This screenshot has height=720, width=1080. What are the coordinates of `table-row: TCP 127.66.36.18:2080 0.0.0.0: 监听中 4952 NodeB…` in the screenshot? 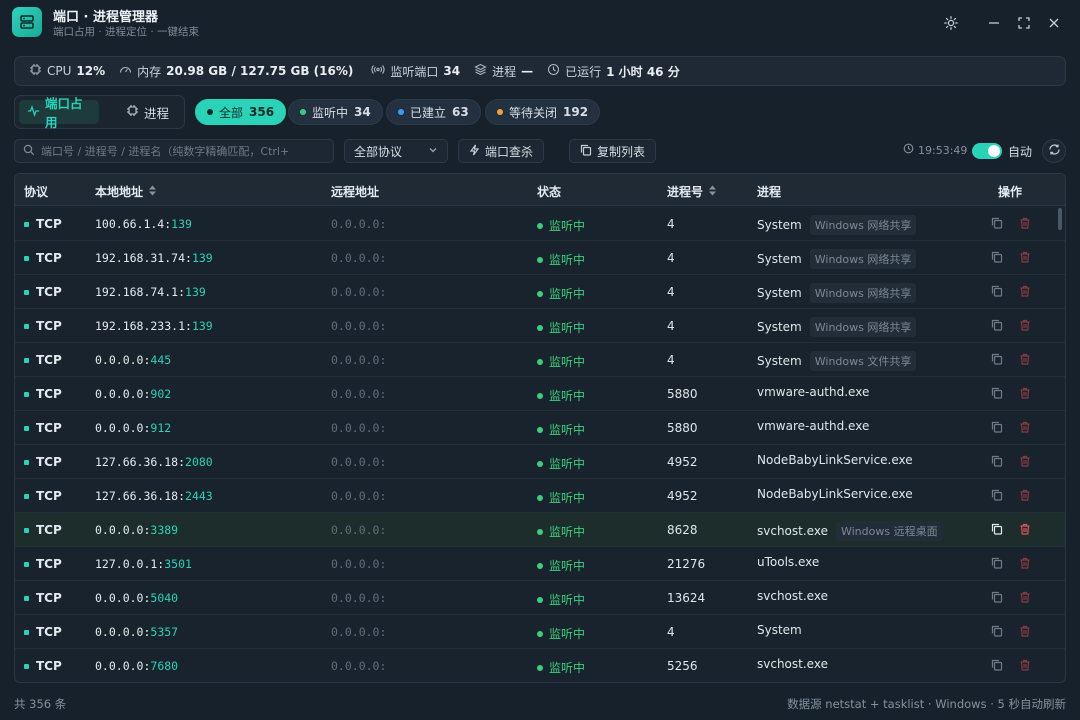 It's located at (540, 462).